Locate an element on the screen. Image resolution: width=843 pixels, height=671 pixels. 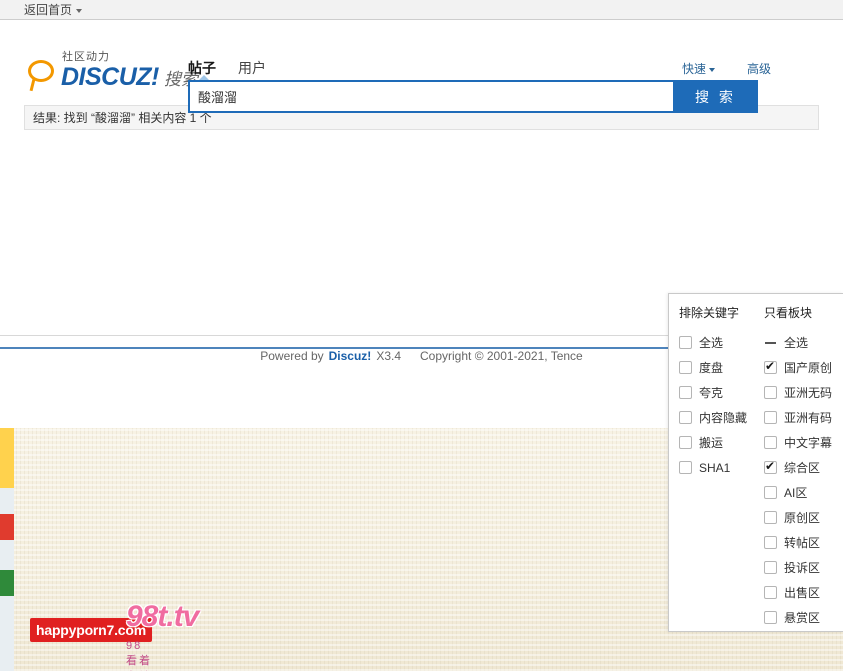
exclude-item-sha1: SHA1 is located at coordinates (711, 467).